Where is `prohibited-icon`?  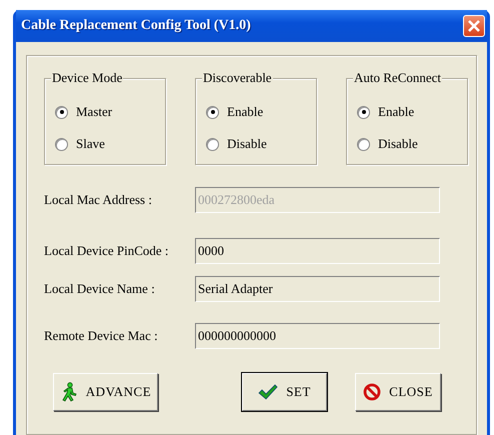
prohibited-icon is located at coordinates (372, 392).